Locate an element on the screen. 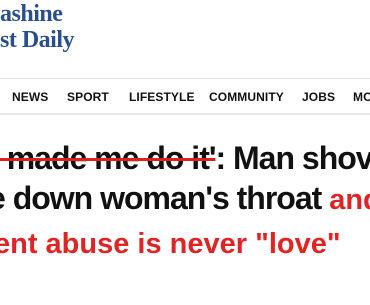  headline-line-1: e made me do it': Man shov is located at coordinates (185, 158).